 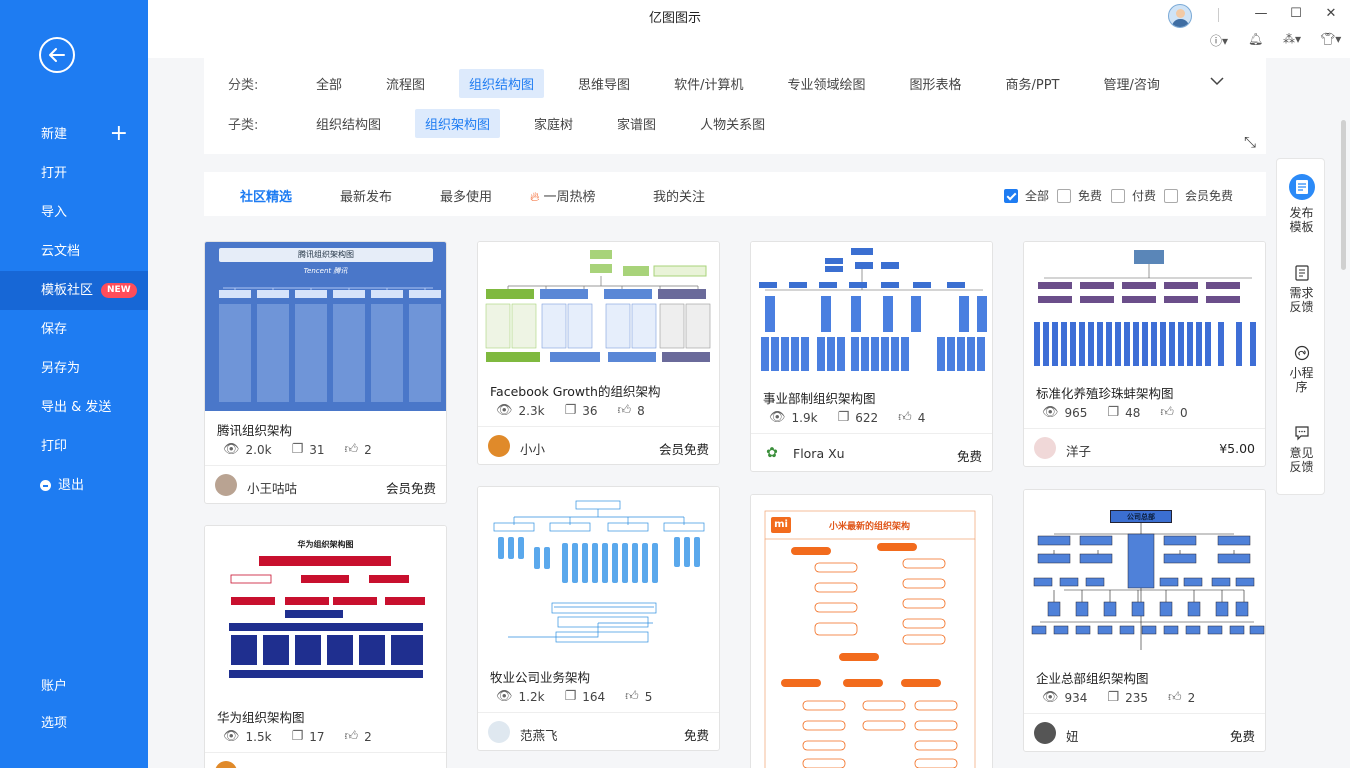 I want to click on category-chip-business-ppt: 商务/PPT, so click(x=1032, y=83).